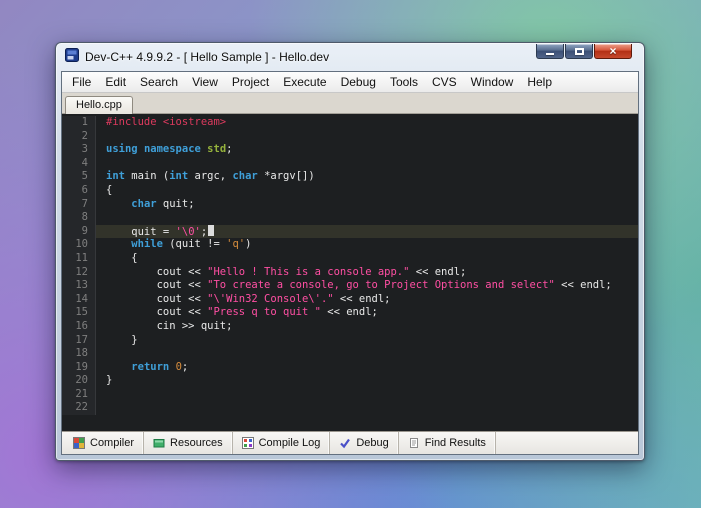 Image resolution: width=701 pixels, height=508 pixels. I want to click on tab-resources: Resources, so click(188, 443).